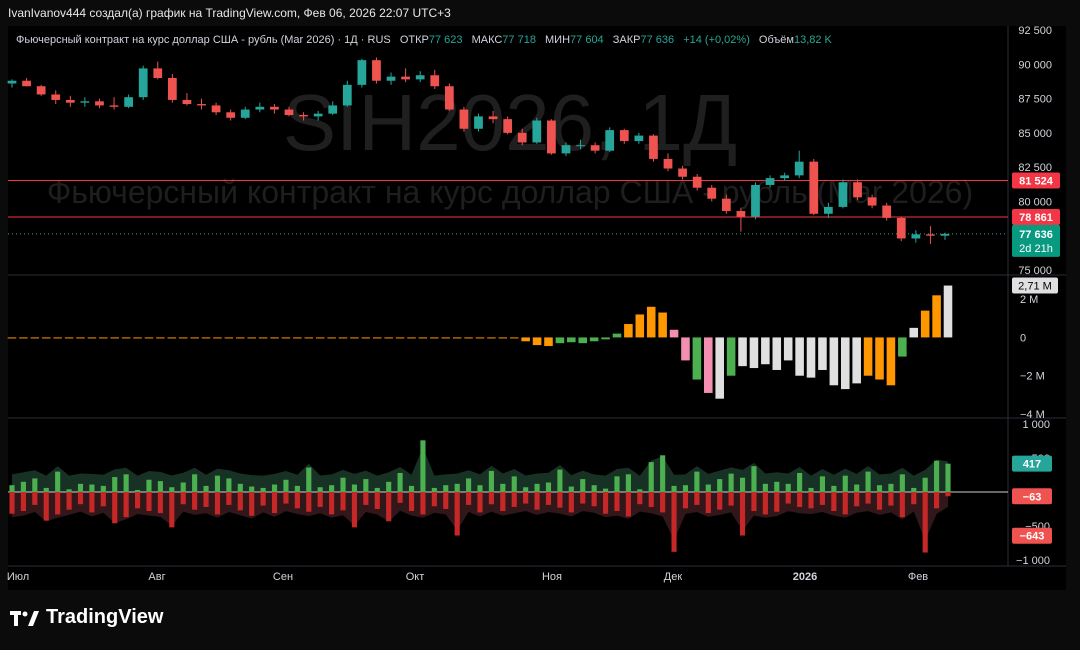  I want to click on tradingview-logo-icon, so click(24, 618).